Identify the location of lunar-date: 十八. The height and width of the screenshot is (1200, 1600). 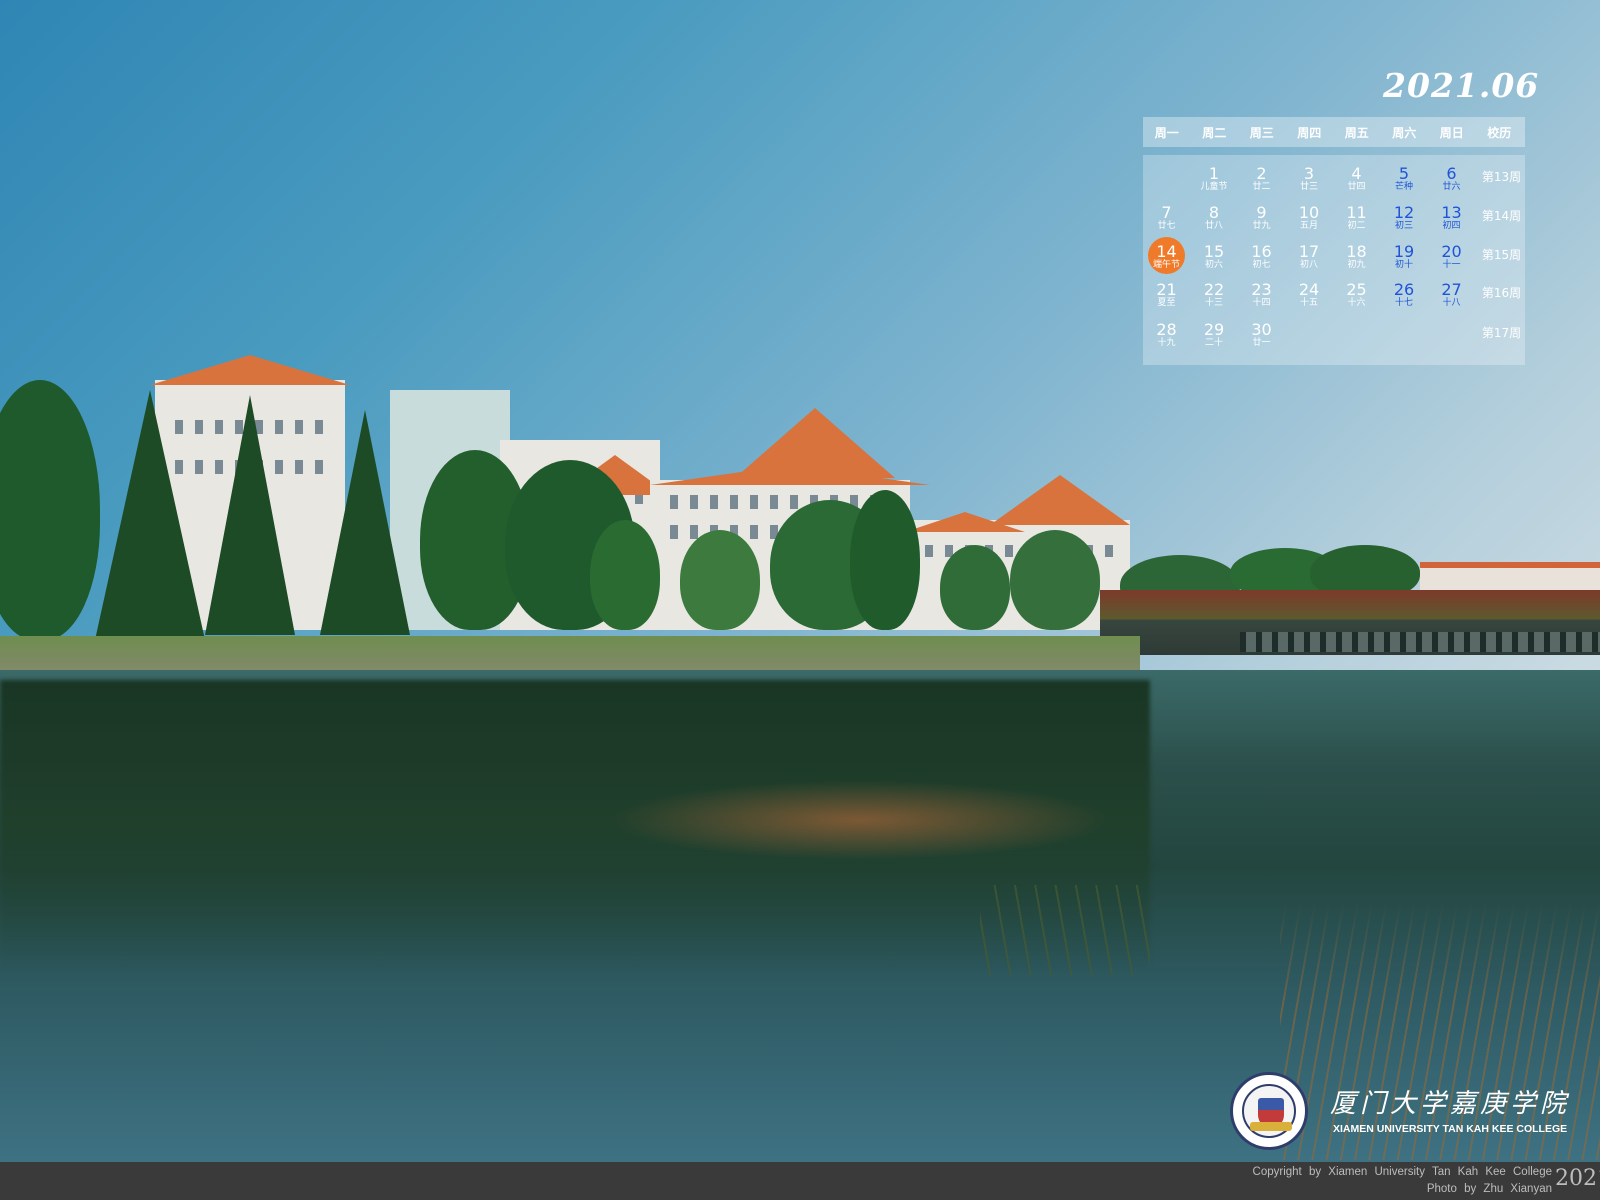
(1451, 303).